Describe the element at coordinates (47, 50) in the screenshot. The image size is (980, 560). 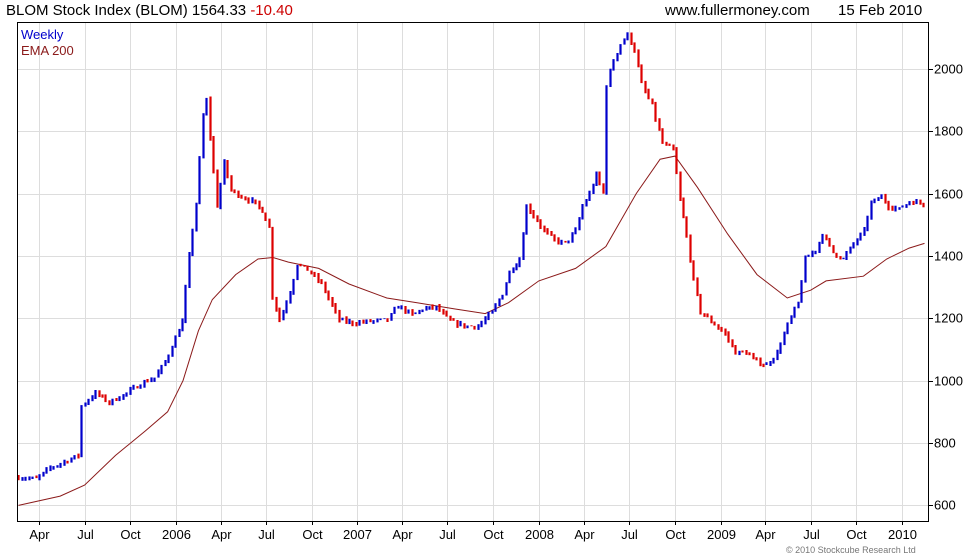
I see `legend-entry: EMA 200` at that location.